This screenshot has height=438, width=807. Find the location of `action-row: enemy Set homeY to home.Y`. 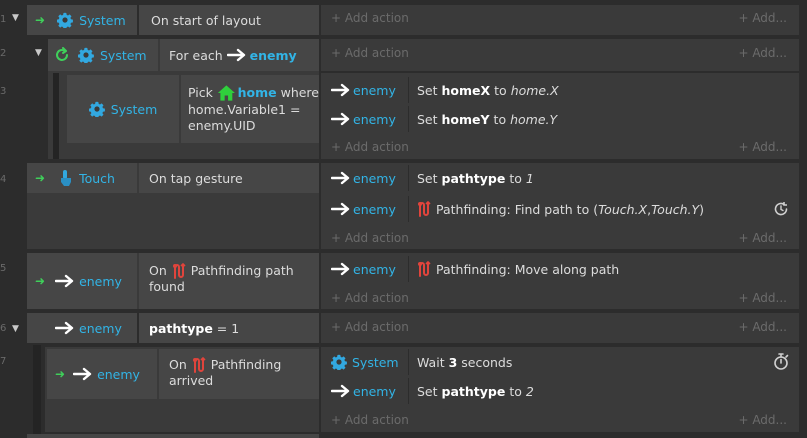

action-row: enemy Set homeY to home.Y is located at coordinates (560, 119).